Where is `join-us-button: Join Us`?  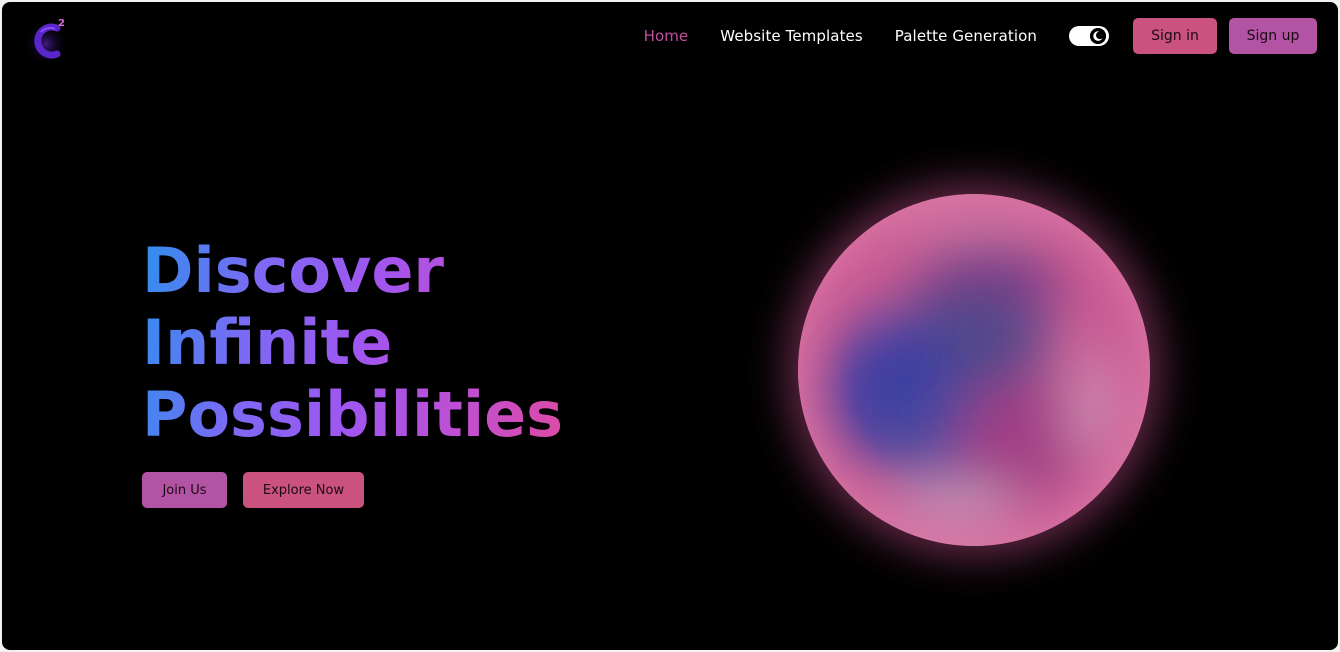
join-us-button: Join Us is located at coordinates (184, 490).